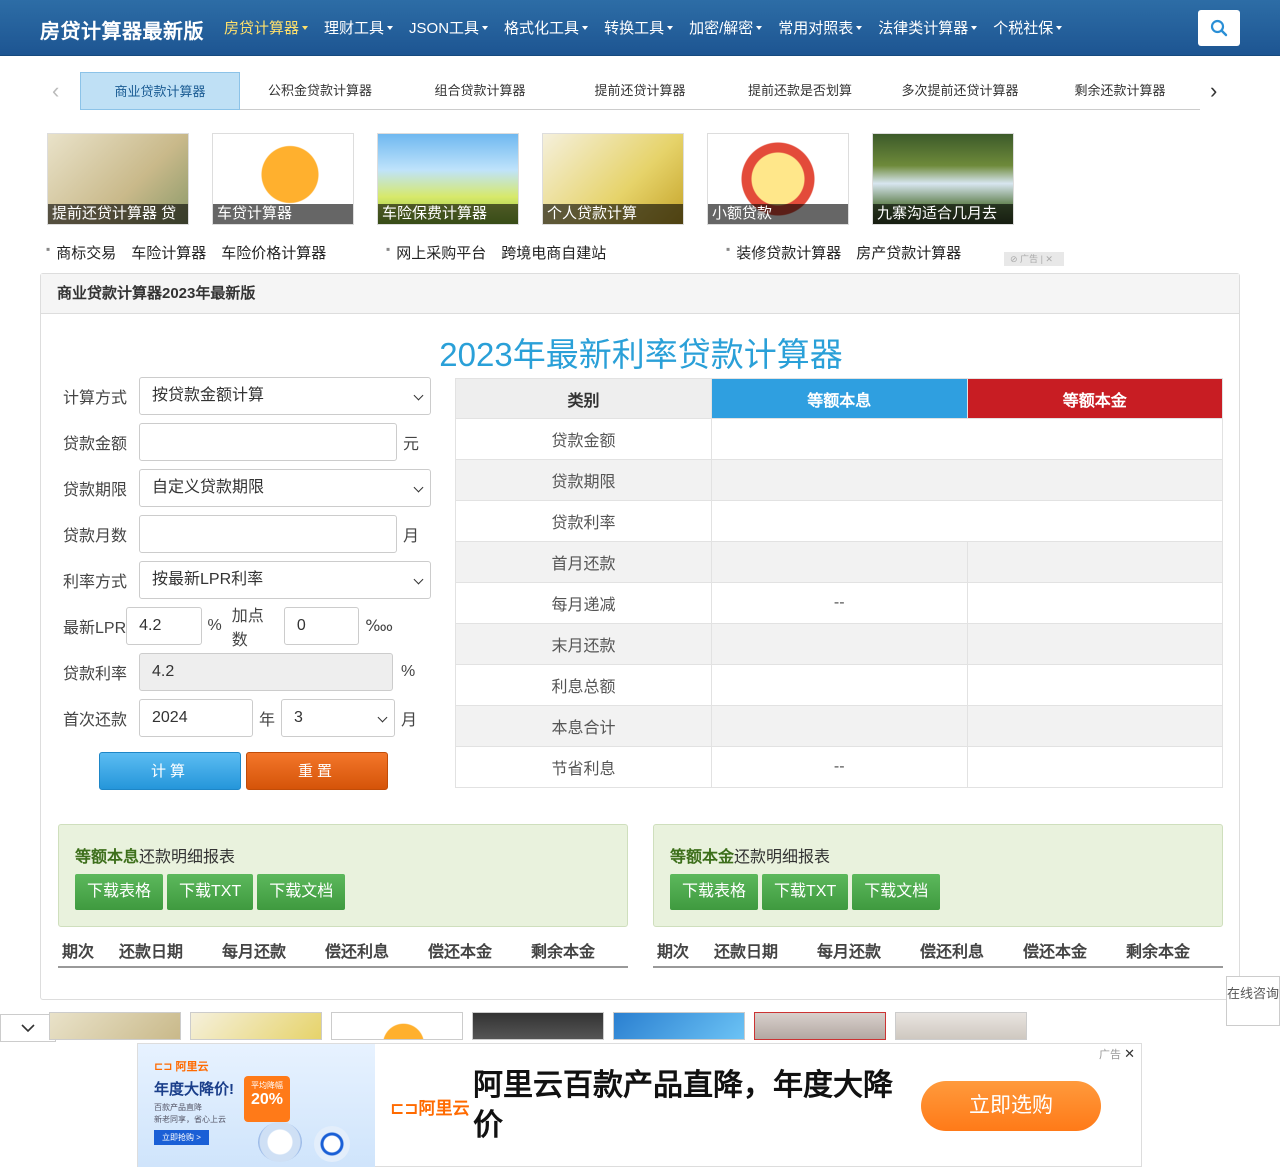  I want to click on detail-table-header: 期次 还款日期 每月还款 偿还利息 偿还本金 剩余本金, so click(343, 951).